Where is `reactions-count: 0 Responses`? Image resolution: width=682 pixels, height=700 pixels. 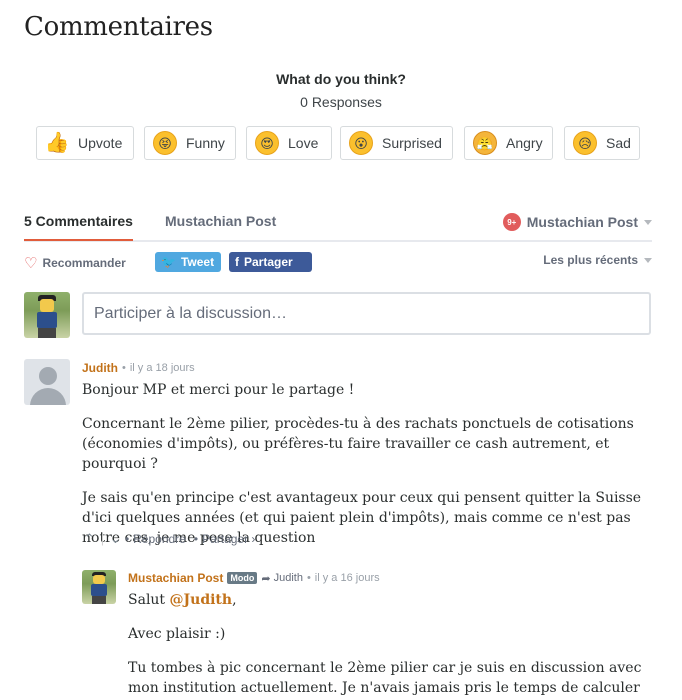
reactions-count: 0 Responses is located at coordinates (341, 102).